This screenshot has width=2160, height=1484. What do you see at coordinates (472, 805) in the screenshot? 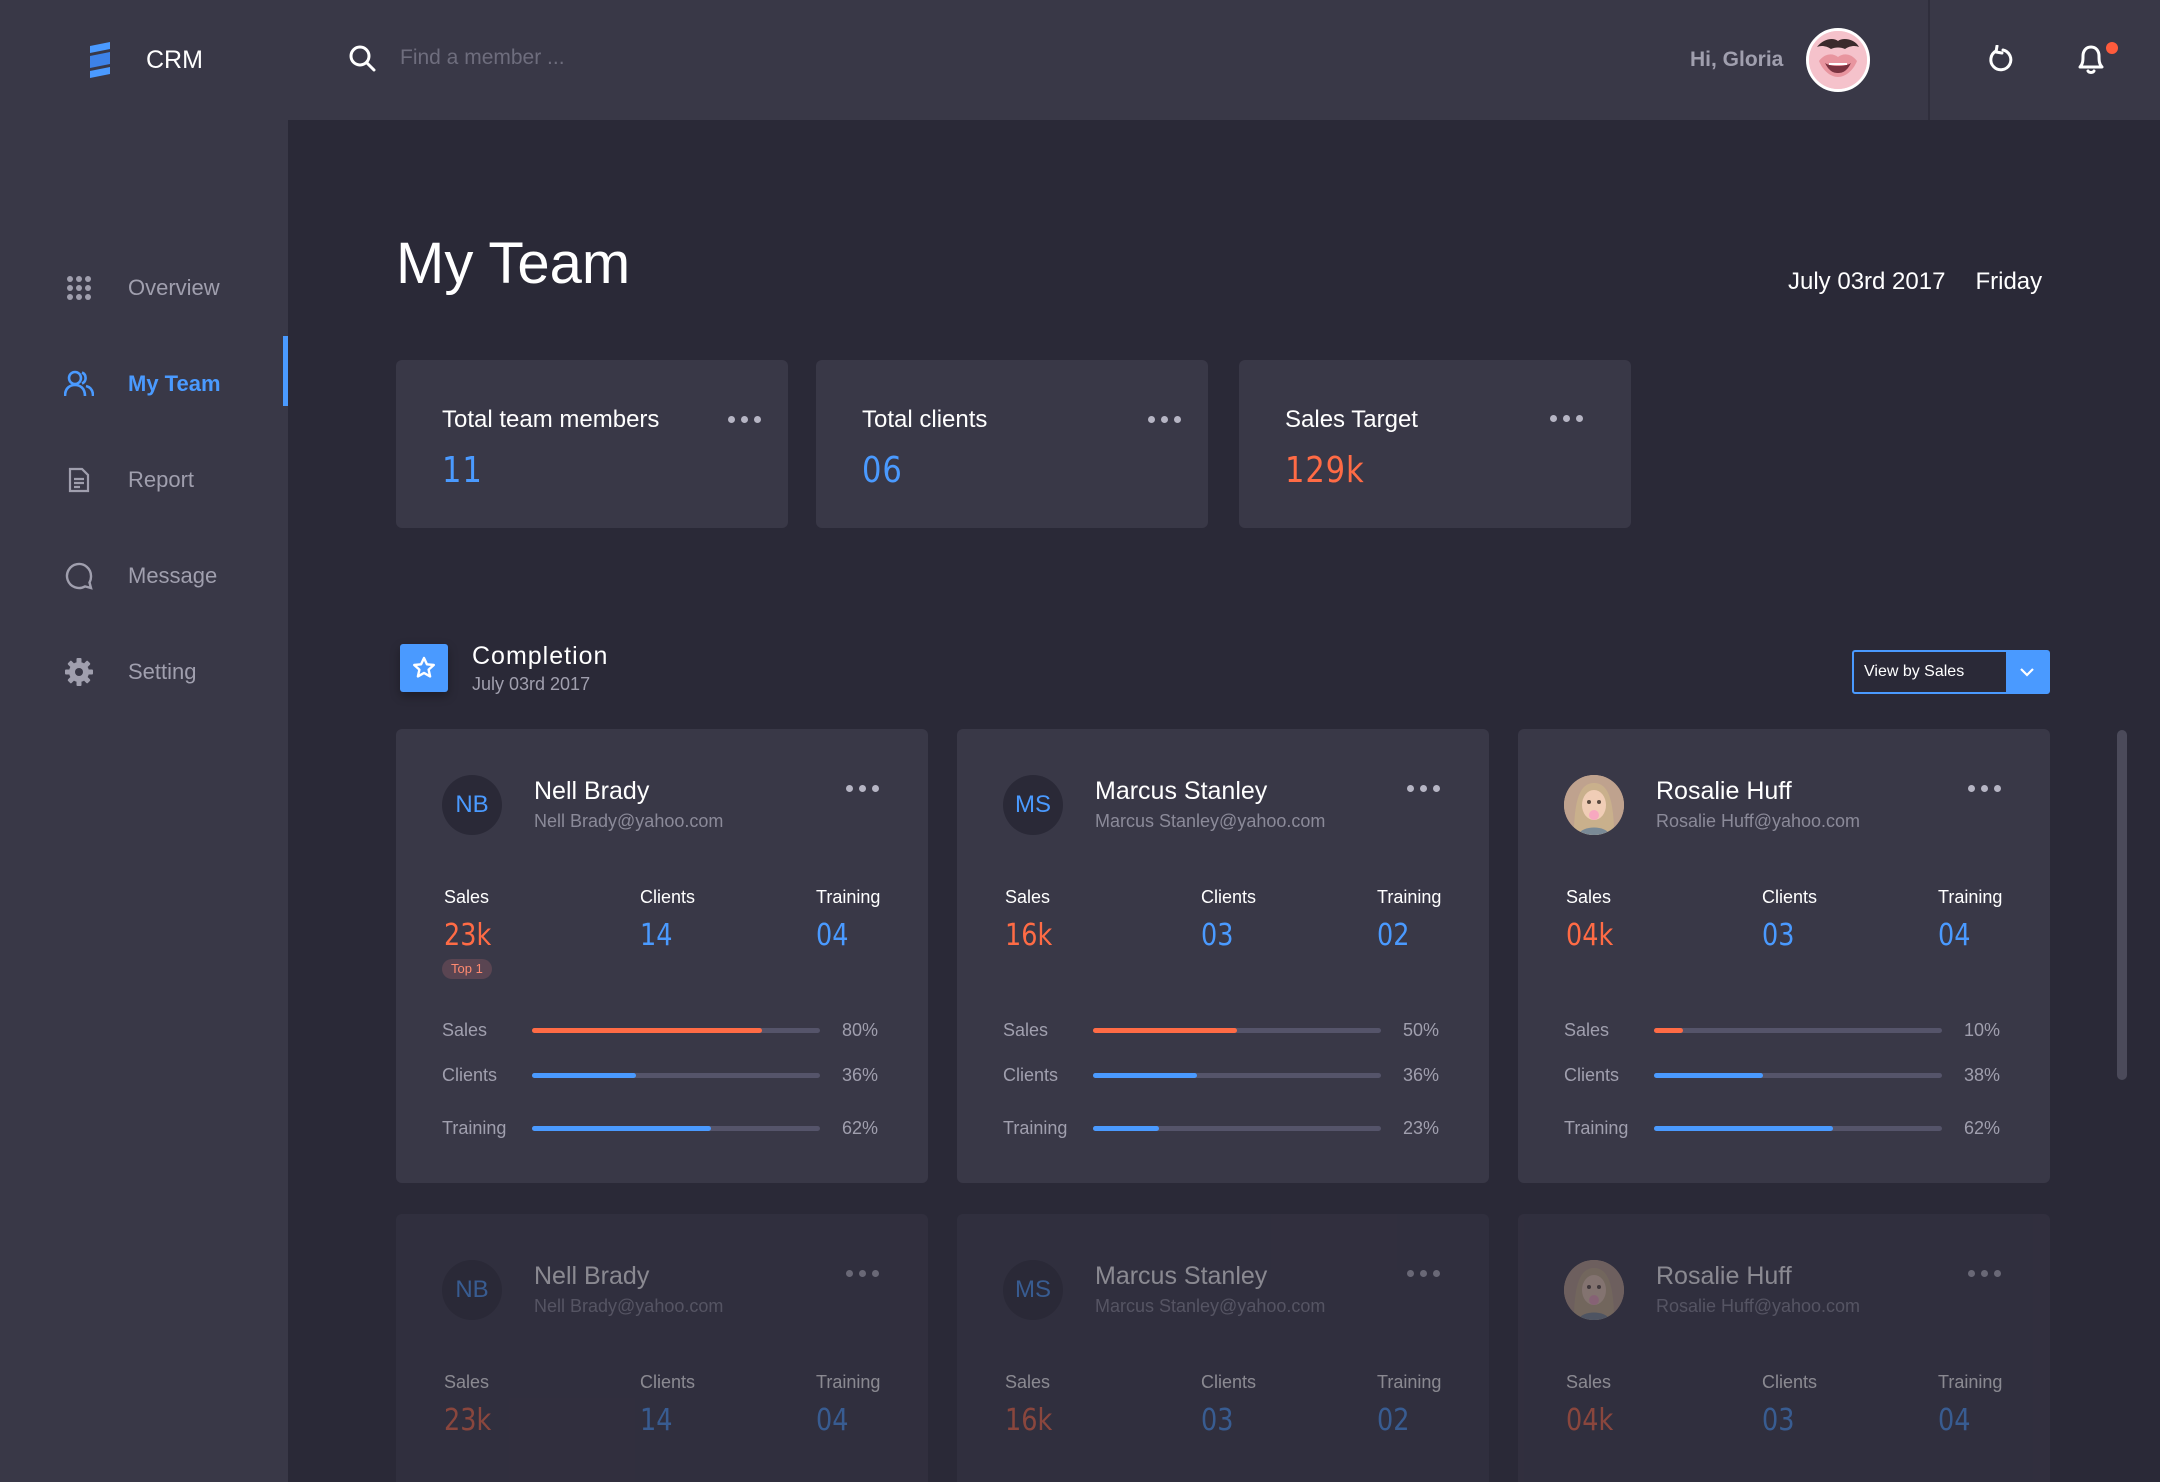
I see `avatar: NB` at bounding box center [472, 805].